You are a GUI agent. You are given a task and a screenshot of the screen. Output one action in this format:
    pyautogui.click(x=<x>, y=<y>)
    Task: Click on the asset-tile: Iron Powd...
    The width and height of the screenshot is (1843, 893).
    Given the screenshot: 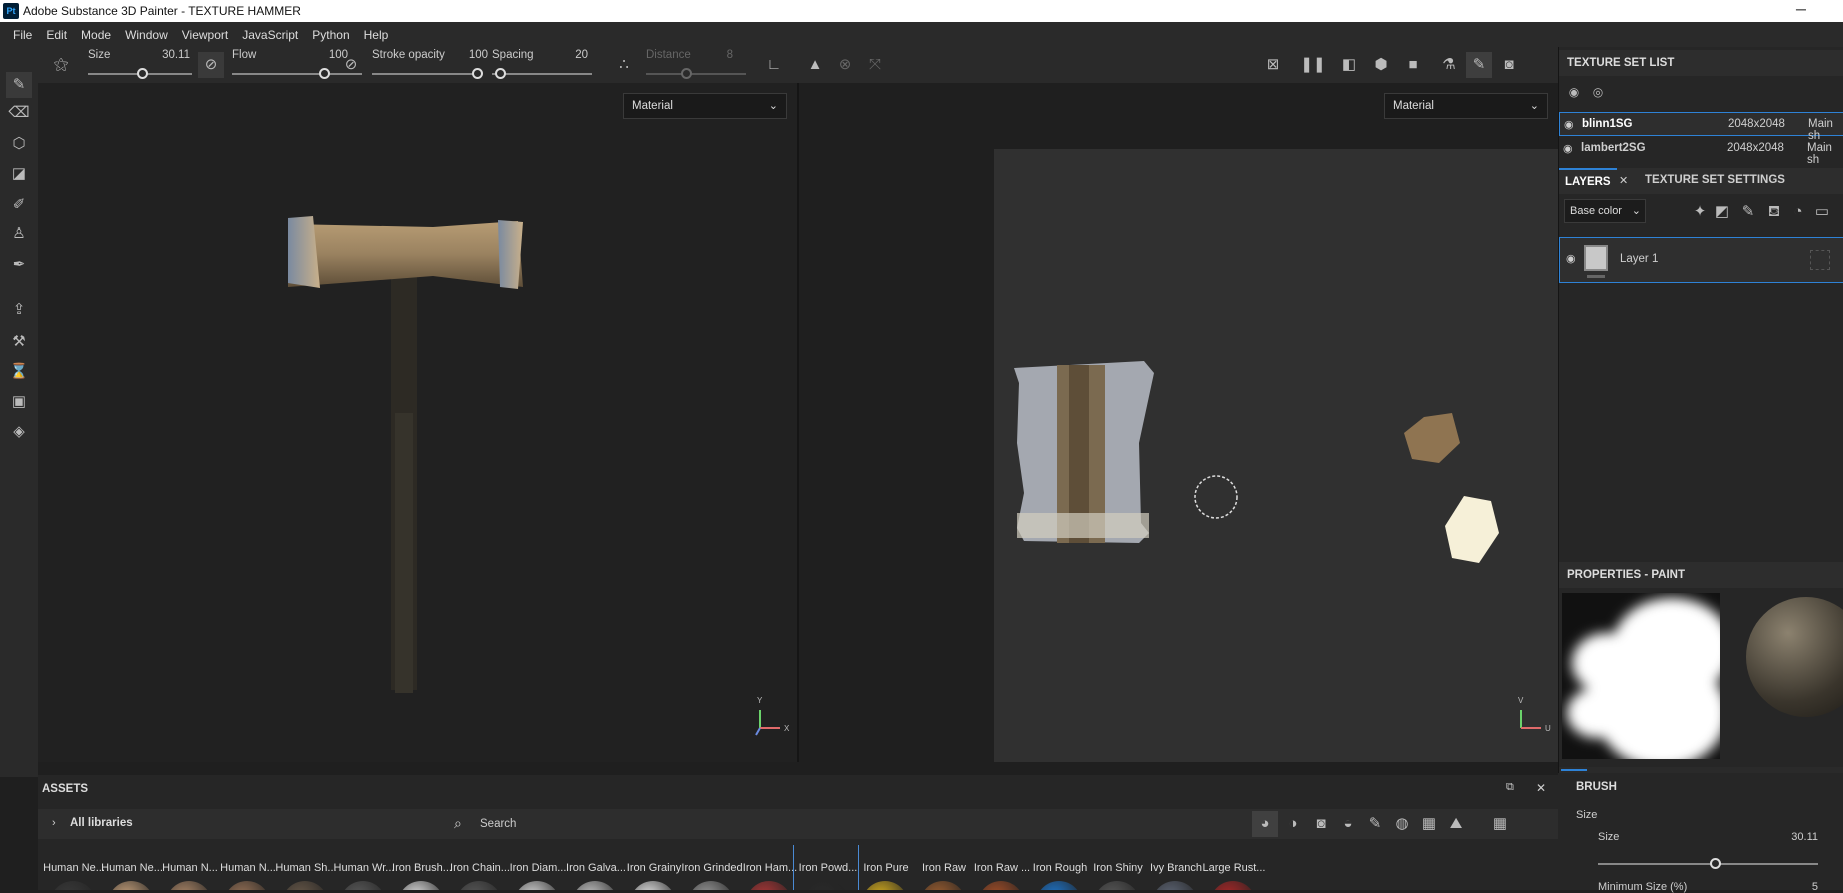 What is the action you would take?
    pyautogui.click(x=826, y=867)
    